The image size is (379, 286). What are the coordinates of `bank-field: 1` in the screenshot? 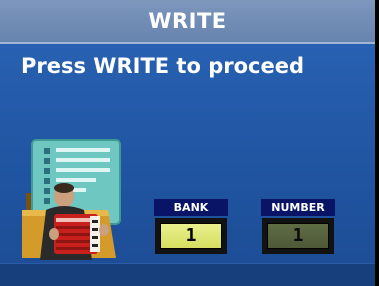 It's located at (191, 236).